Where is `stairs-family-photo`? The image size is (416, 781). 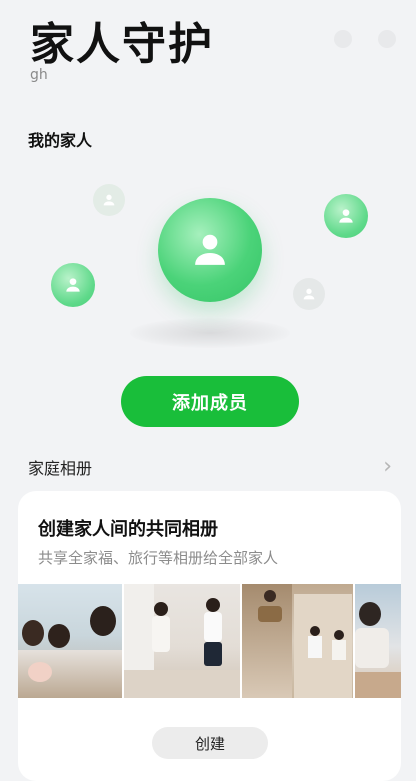
stairs-family-photo is located at coordinates (297, 641).